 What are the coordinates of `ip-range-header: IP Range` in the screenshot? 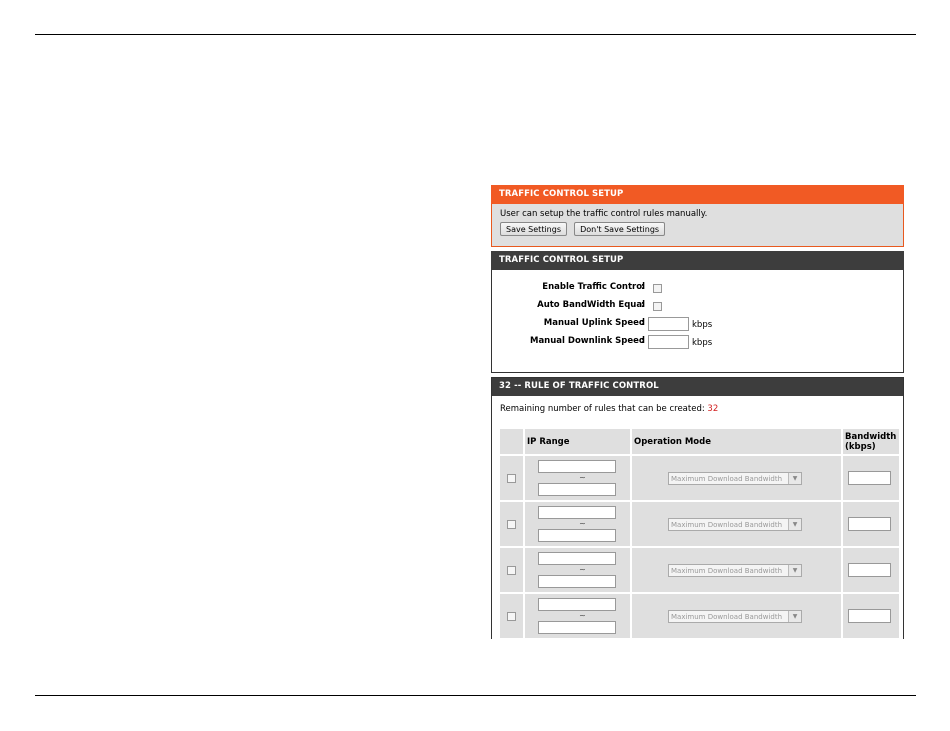 It's located at (577, 441).